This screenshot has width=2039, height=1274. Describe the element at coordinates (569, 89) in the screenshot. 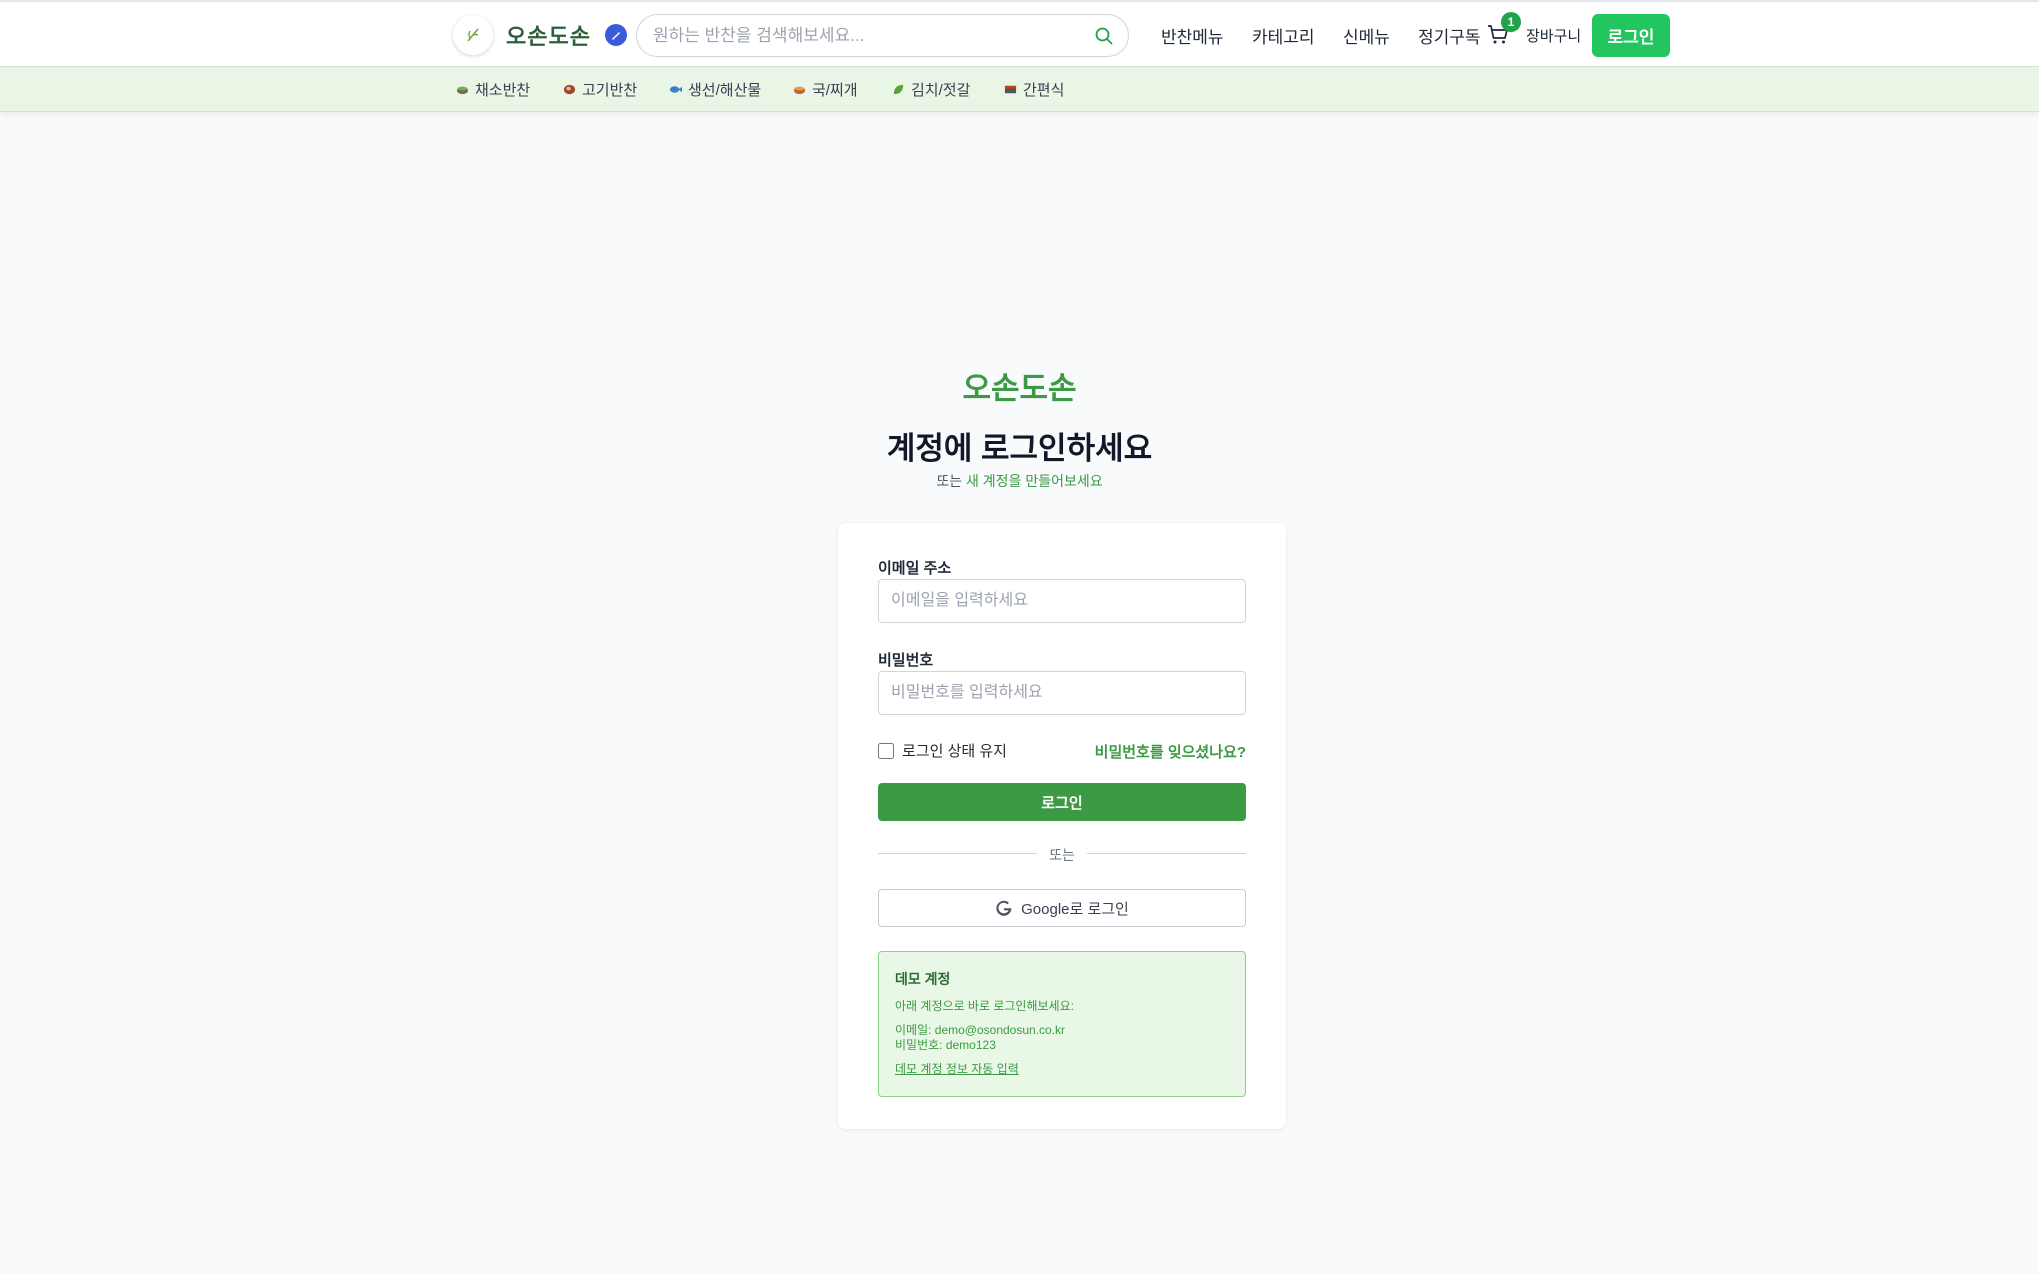

I see `meat-icon` at that location.